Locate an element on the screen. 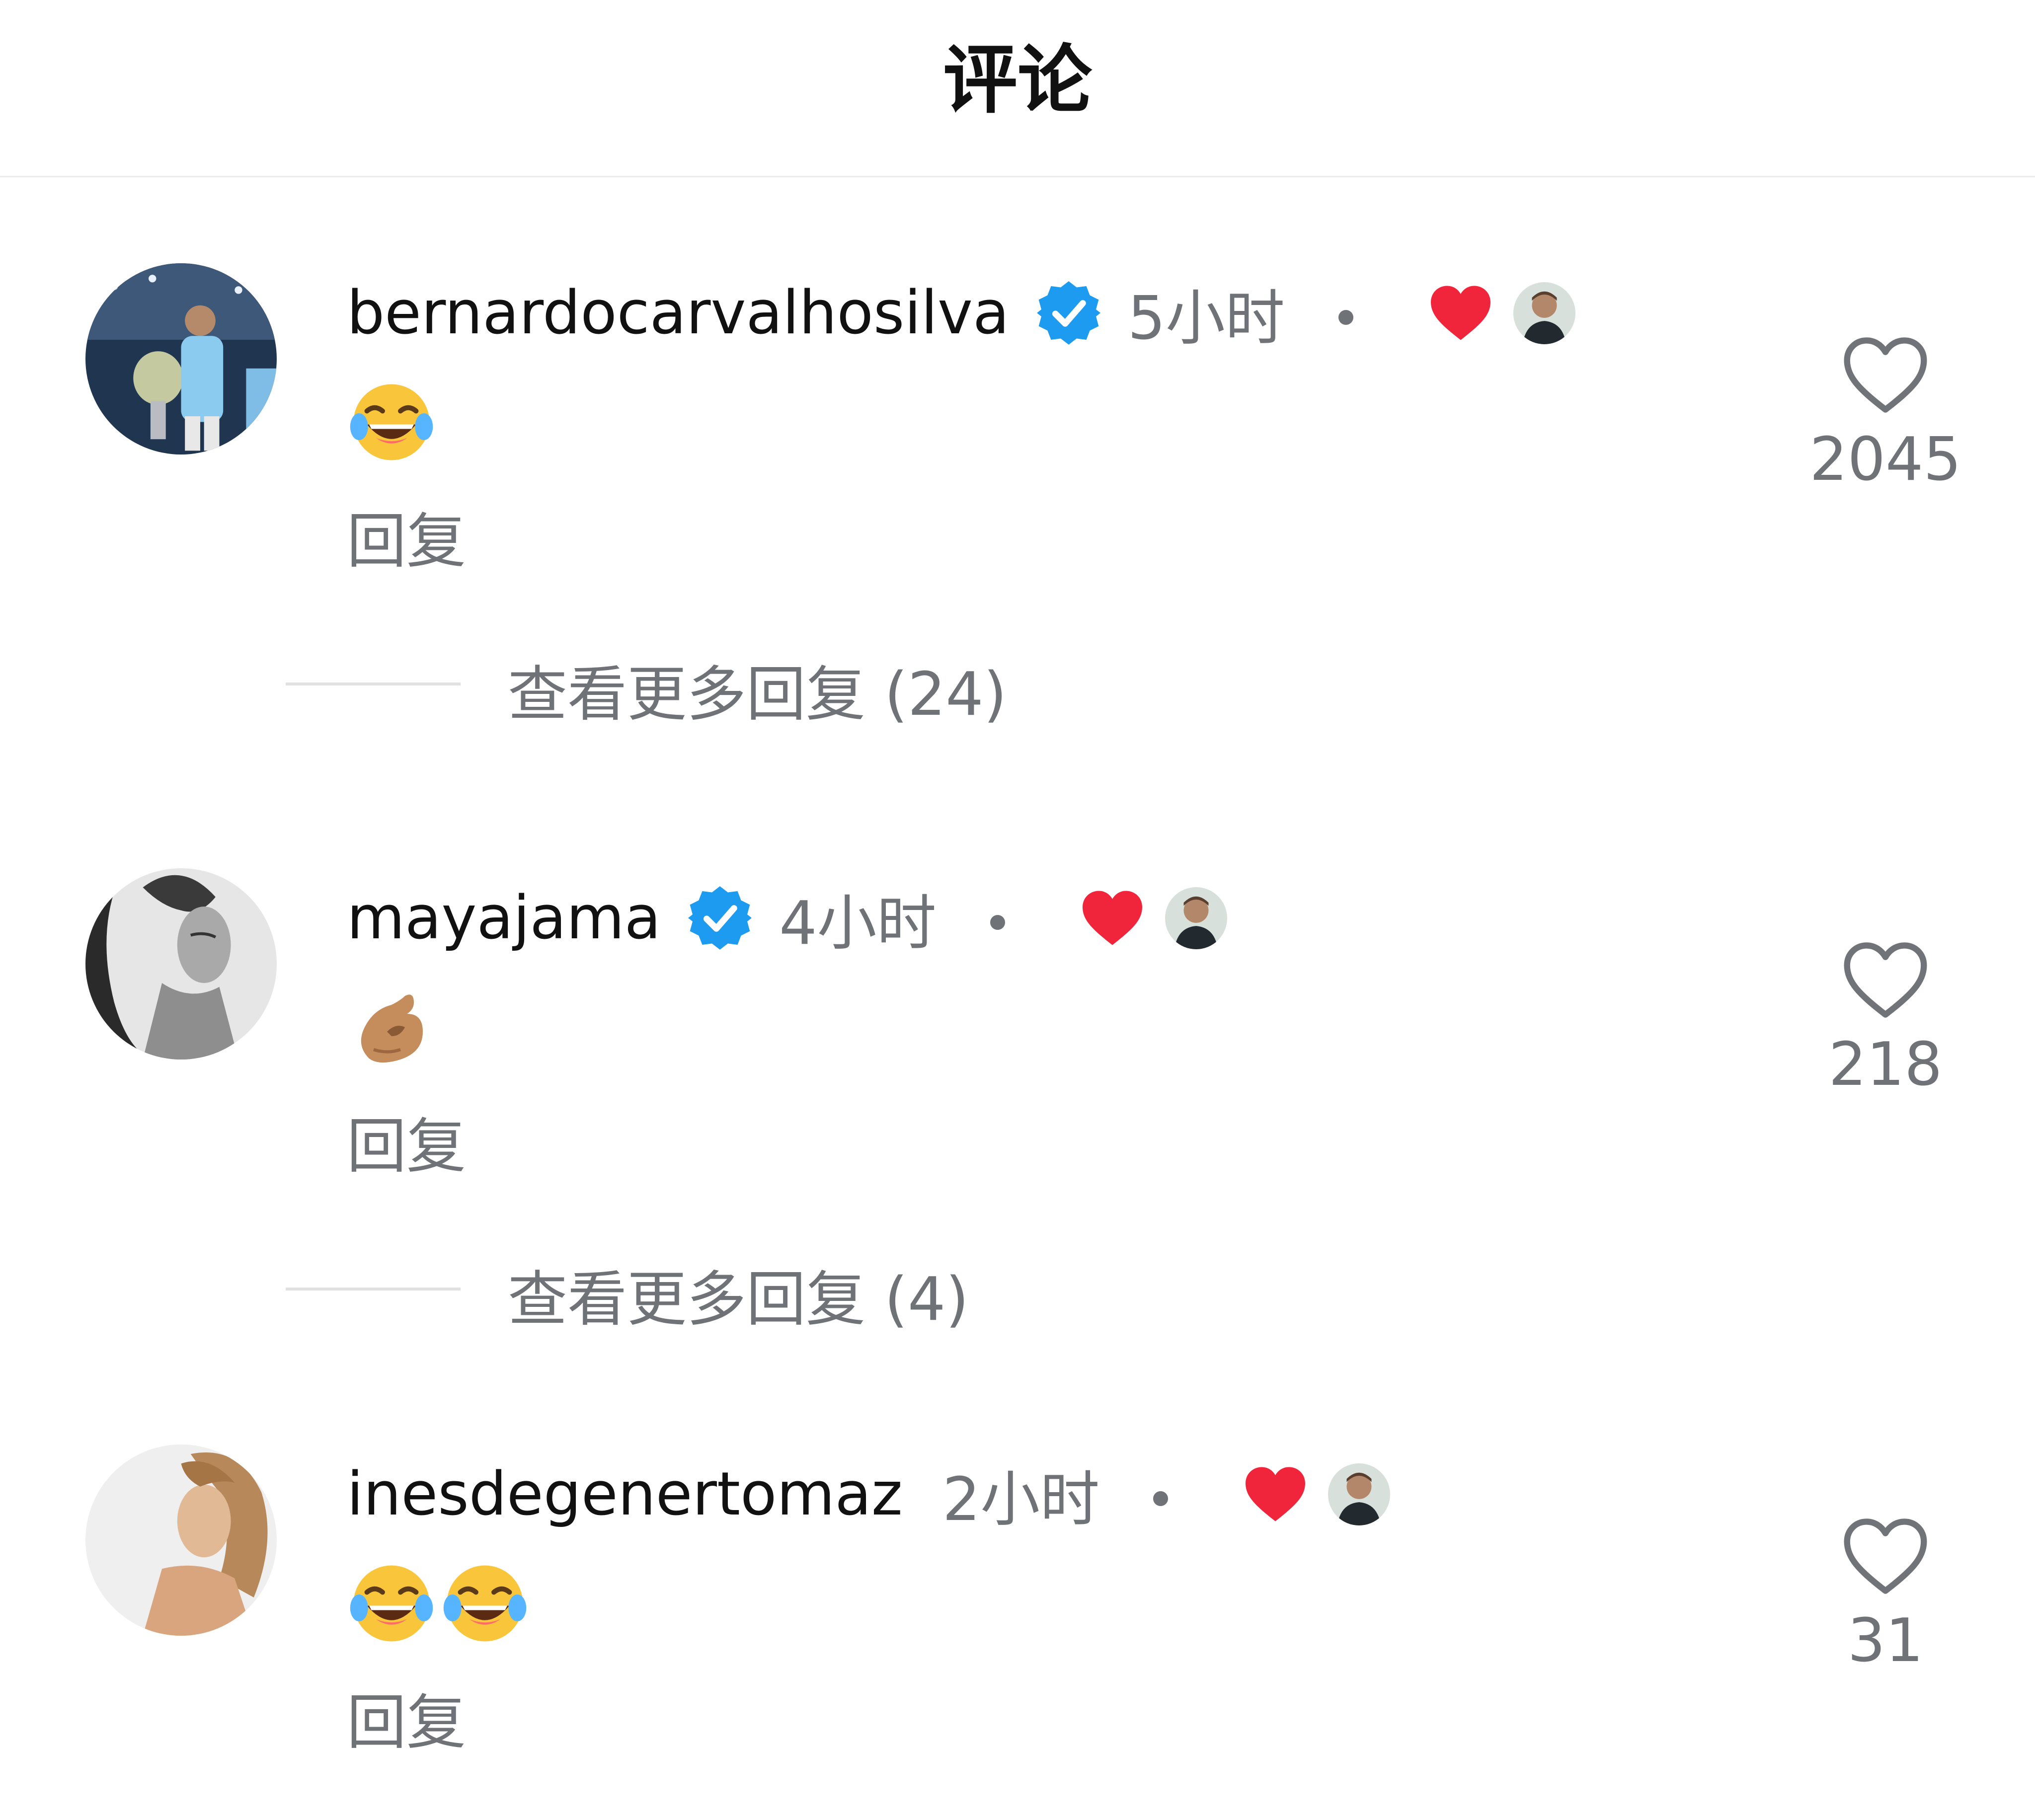 This screenshot has height=1820, width=2035. username: mayajama is located at coordinates (504, 918).